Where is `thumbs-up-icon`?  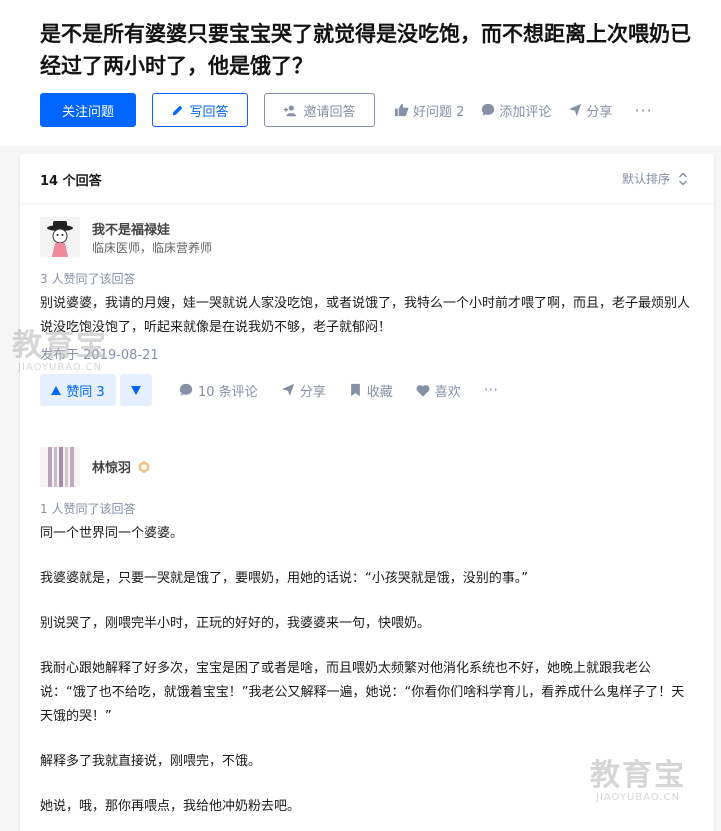
thumbs-up-icon is located at coordinates (401, 110).